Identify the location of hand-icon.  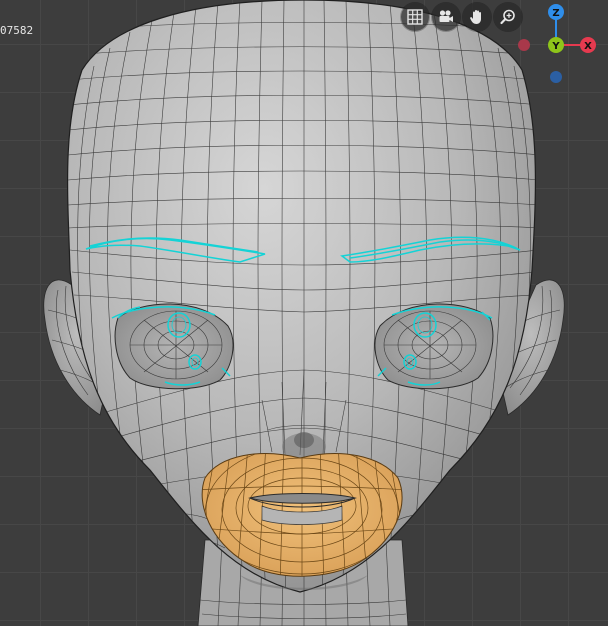
(475, 17).